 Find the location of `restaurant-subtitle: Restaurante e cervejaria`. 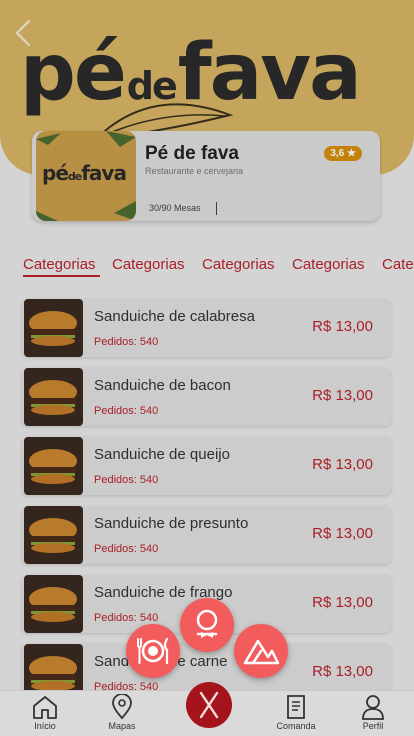

restaurant-subtitle: Restaurante e cervejaria is located at coordinates (194, 171).